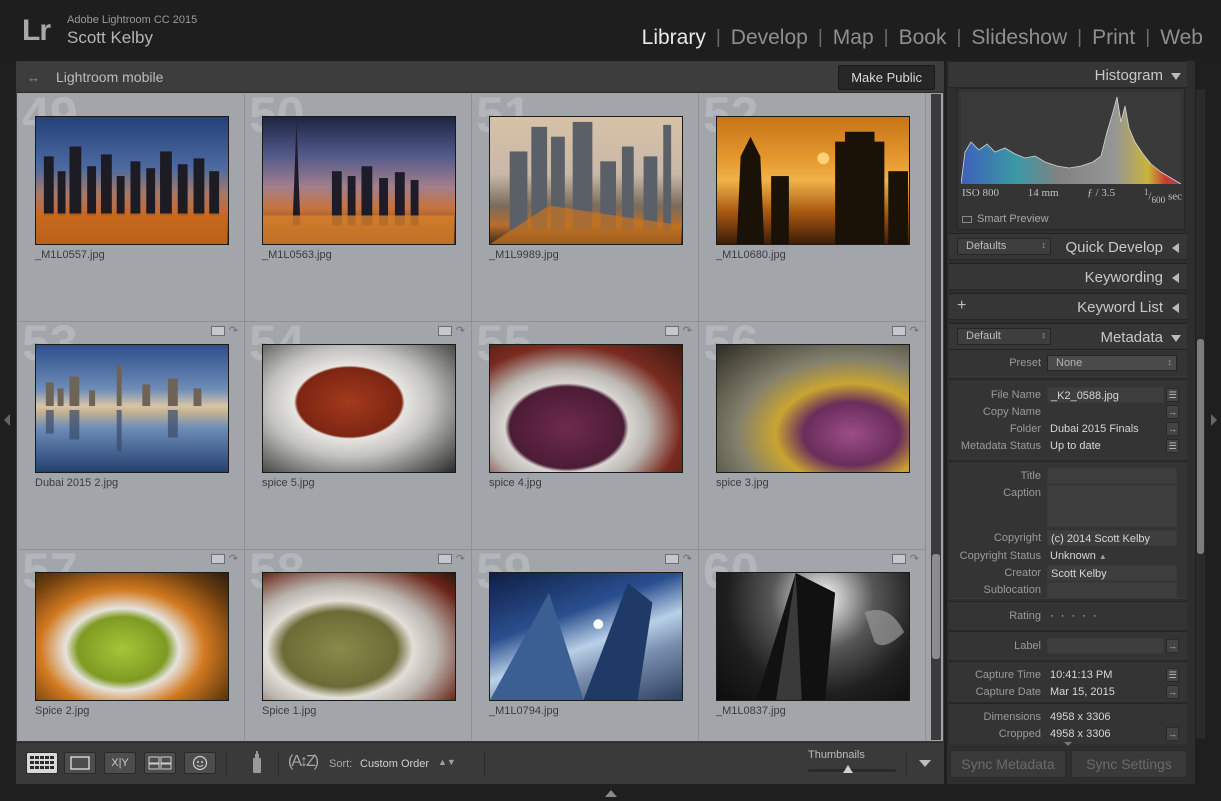 This screenshot has width=1221, height=801. I want to click on grid-scrollbar, so click(936, 417).